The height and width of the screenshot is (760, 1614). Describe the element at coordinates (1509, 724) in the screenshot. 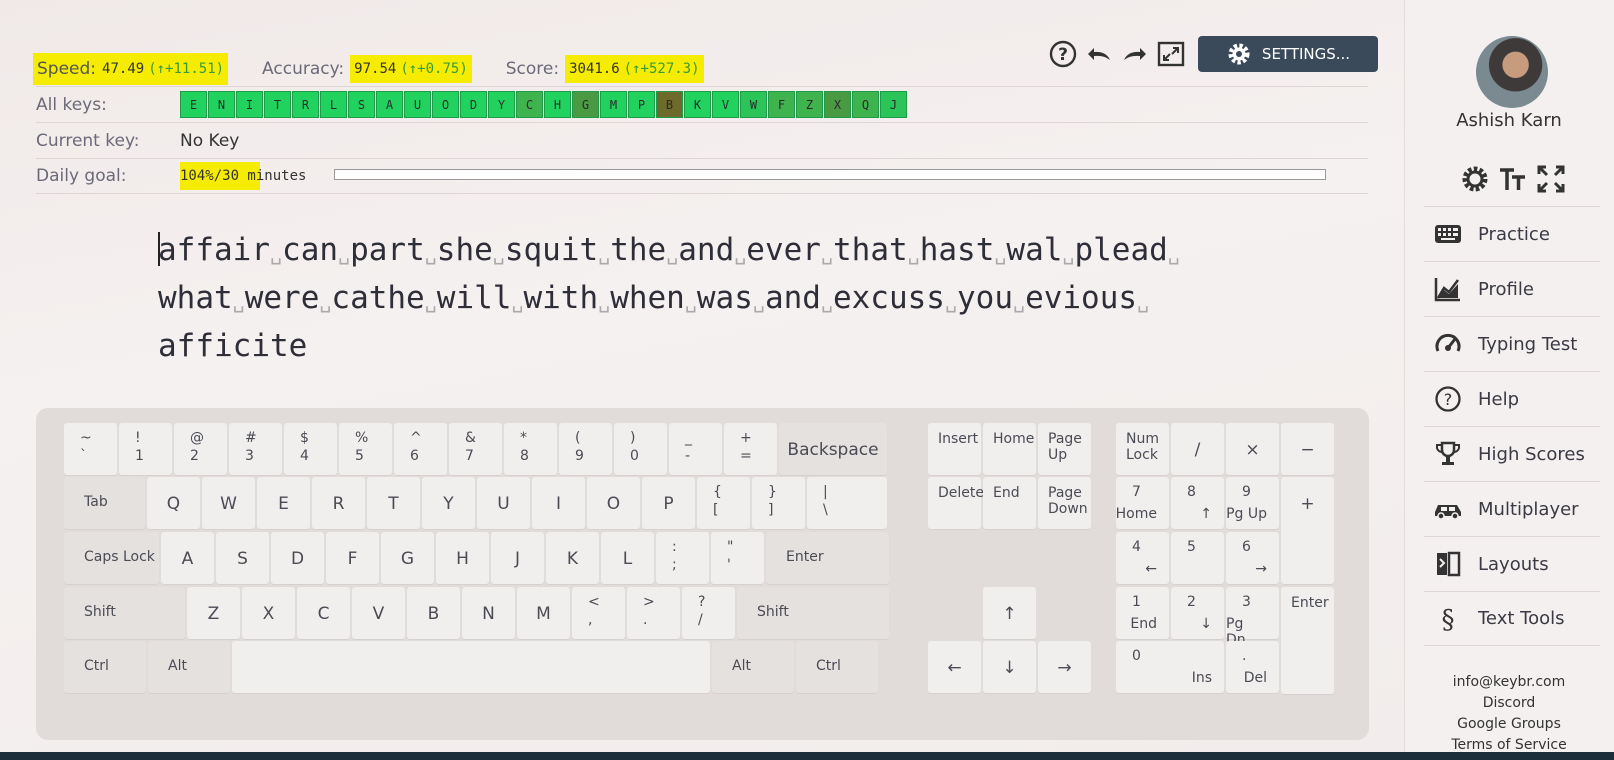

I see `footer-link: Google Groups` at that location.